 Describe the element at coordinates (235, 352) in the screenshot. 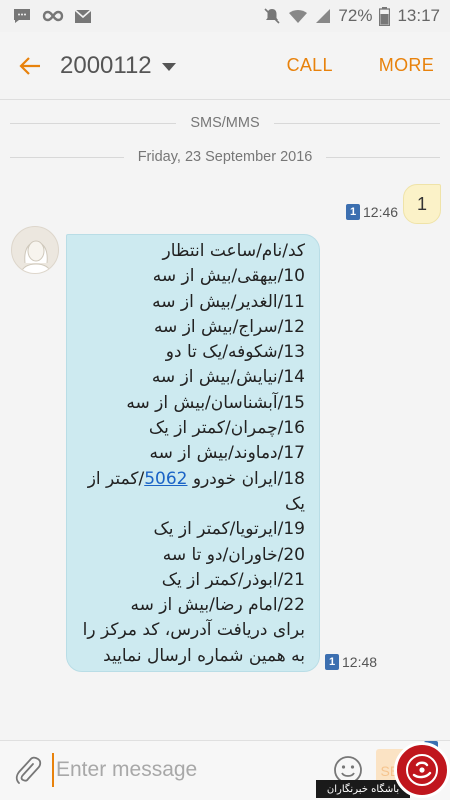

I see `message-line: 13/شکوفه/یک تا دو` at that location.